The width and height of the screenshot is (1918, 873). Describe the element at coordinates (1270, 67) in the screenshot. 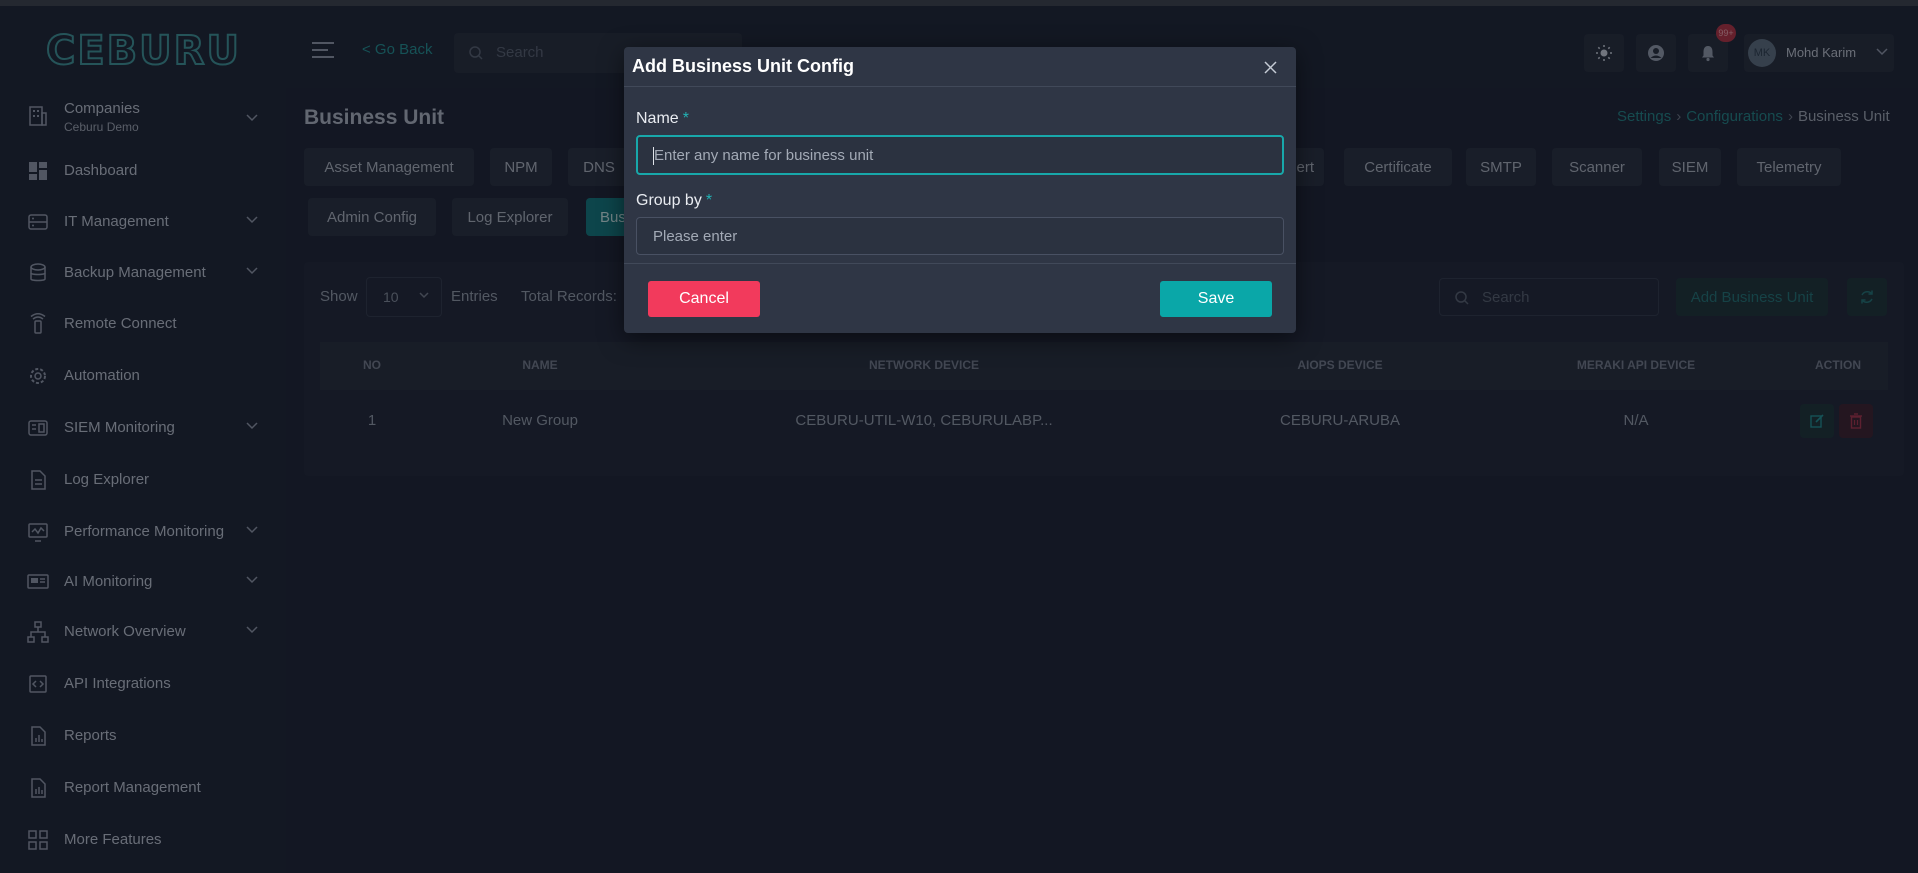

I see `close-icon` at that location.